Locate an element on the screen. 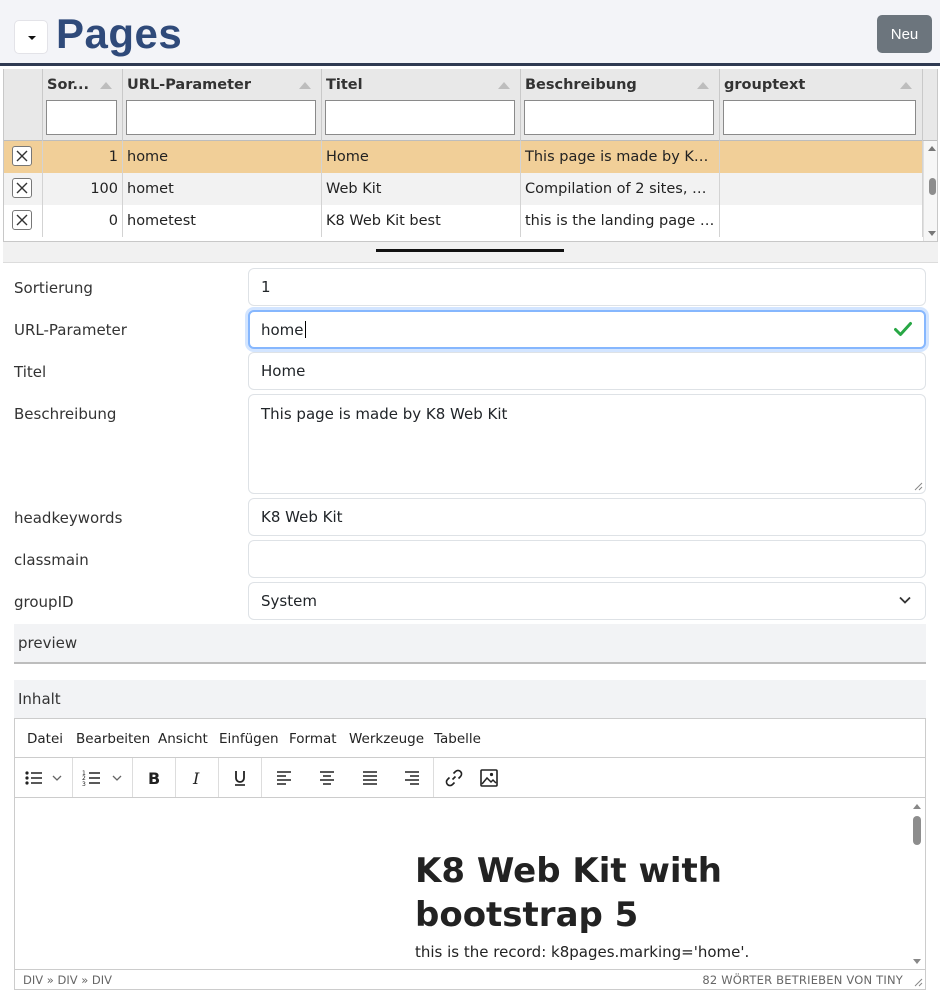 The width and height of the screenshot is (940, 993). resize-splitter is located at coordinates (470, 252).